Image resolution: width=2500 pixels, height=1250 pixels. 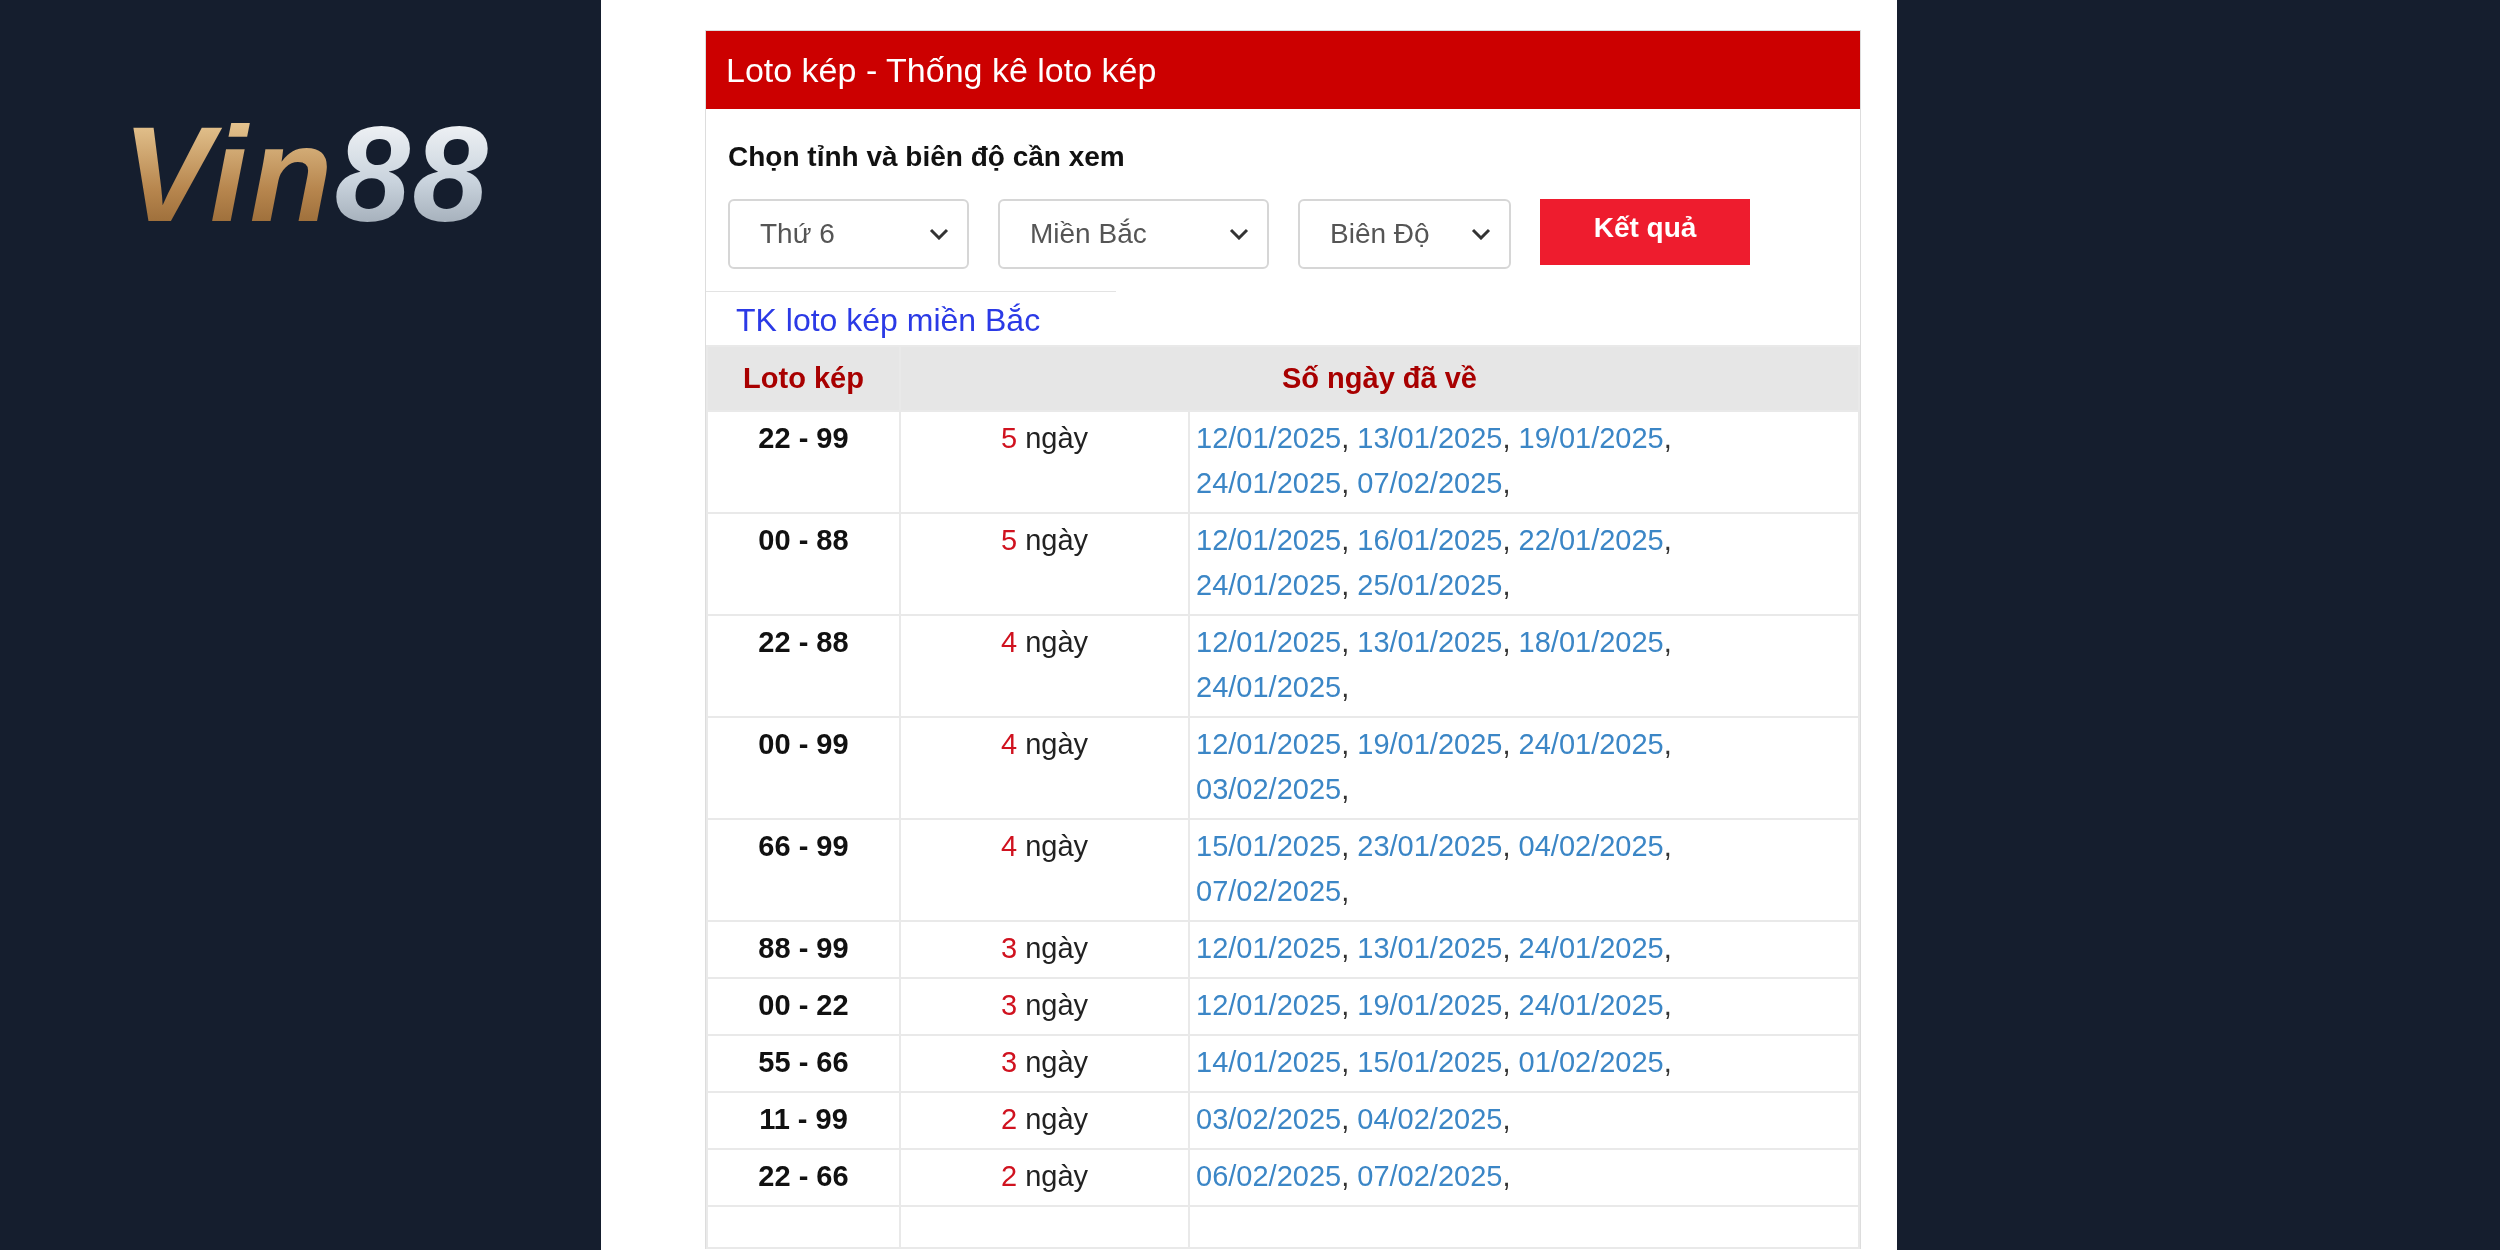 What do you see at coordinates (1524, 666) in the screenshot?
I see `dates-cell: 12/01/2025, 13/01/2025, 18/01/2025, 24/01/2025,` at bounding box center [1524, 666].